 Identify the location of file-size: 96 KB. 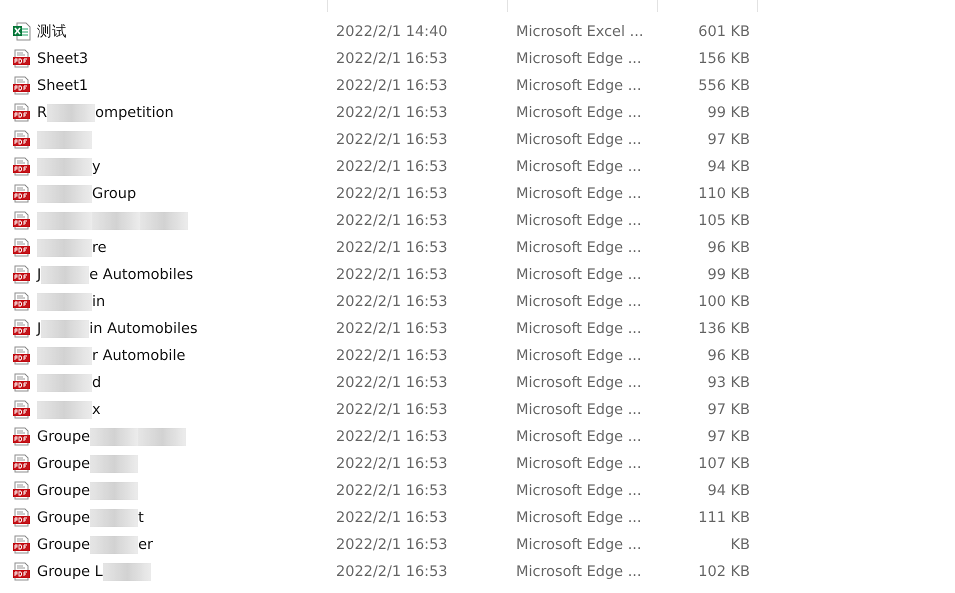
(728, 248).